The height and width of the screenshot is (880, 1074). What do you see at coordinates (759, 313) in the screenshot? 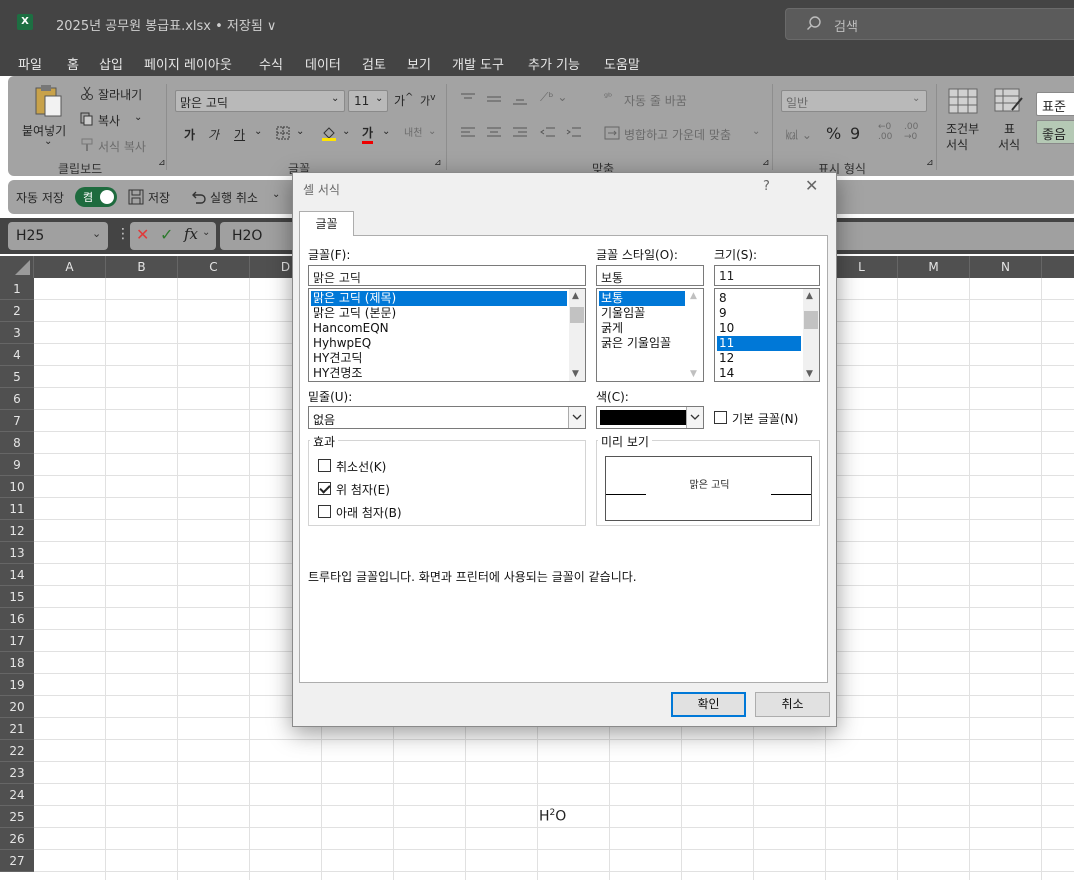
I see `font-size-list-item: 9` at bounding box center [759, 313].